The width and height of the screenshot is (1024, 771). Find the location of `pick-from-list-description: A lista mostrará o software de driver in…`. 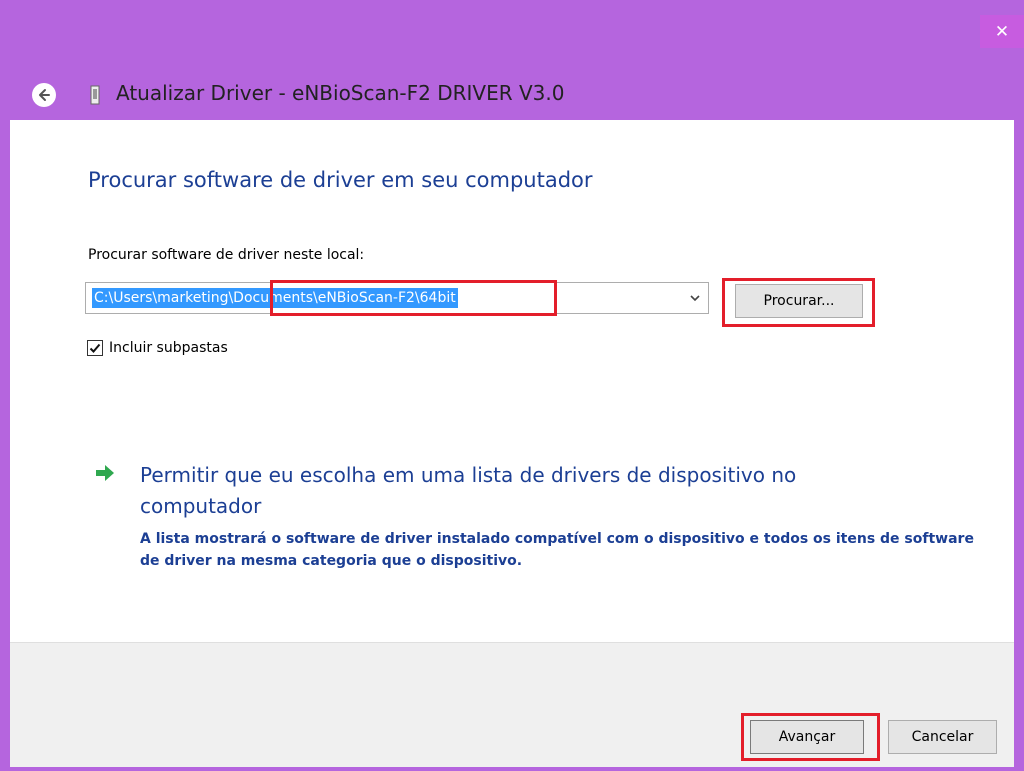

pick-from-list-description: A lista mostrará o software de driver in… is located at coordinates (557, 550).